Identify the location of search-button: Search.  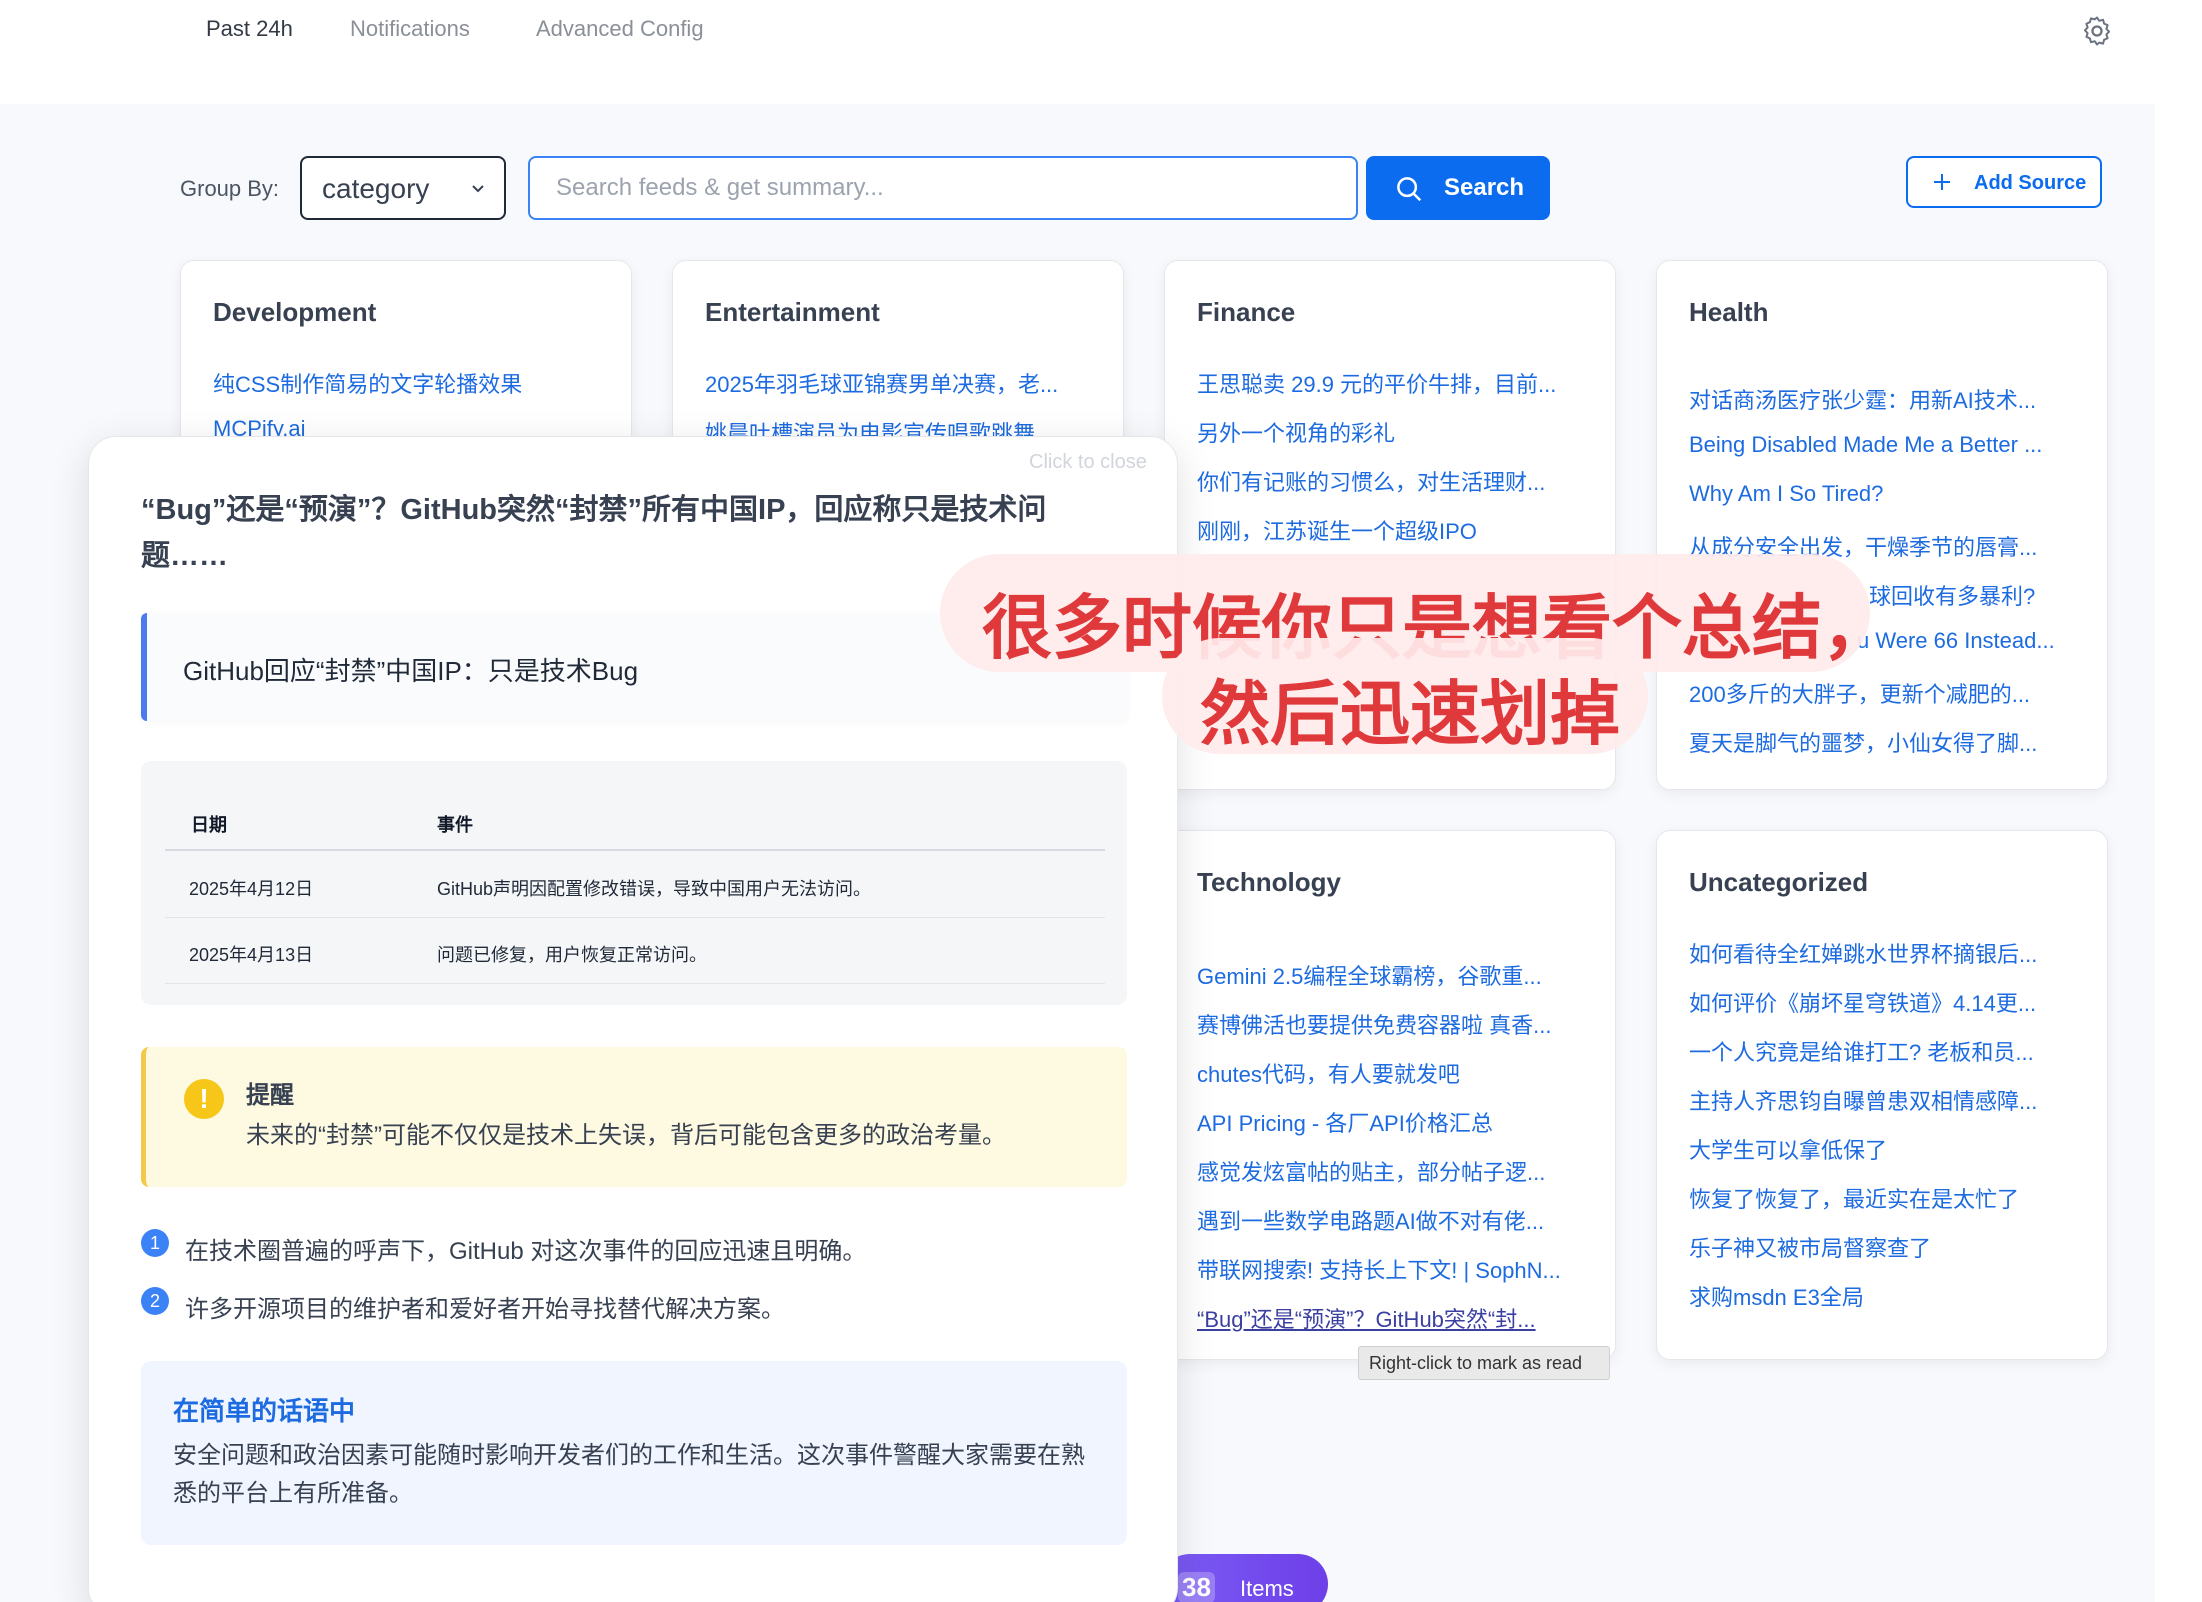
(1458, 188).